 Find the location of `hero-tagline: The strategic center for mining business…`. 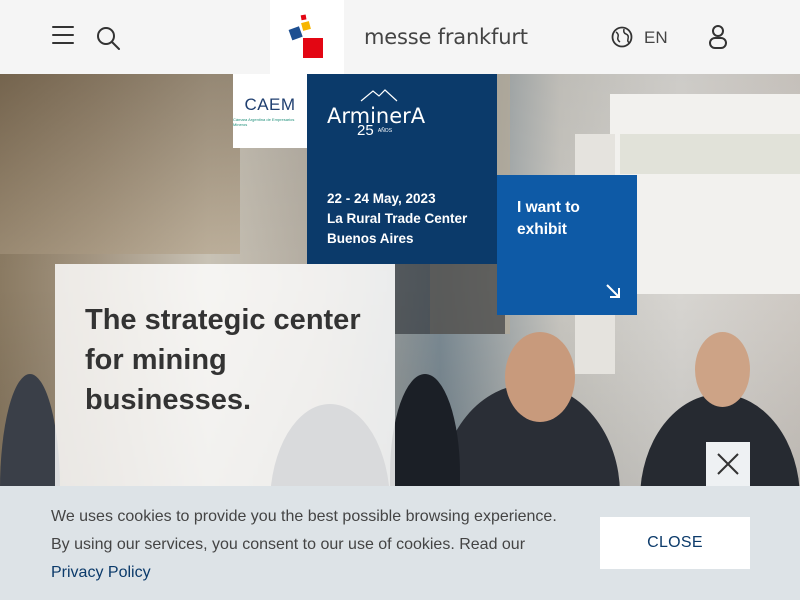

hero-tagline: The strategic center for mining business… is located at coordinates (223, 360).